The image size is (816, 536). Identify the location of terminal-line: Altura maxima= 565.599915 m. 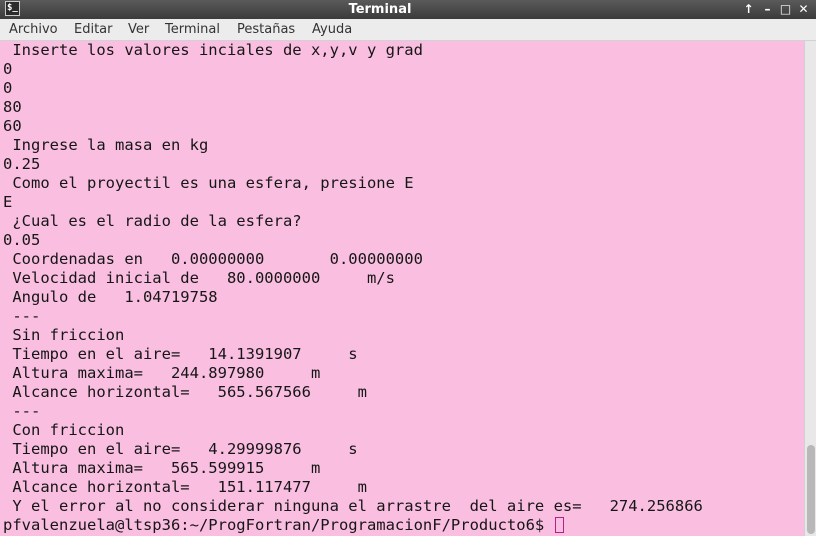
(162, 468).